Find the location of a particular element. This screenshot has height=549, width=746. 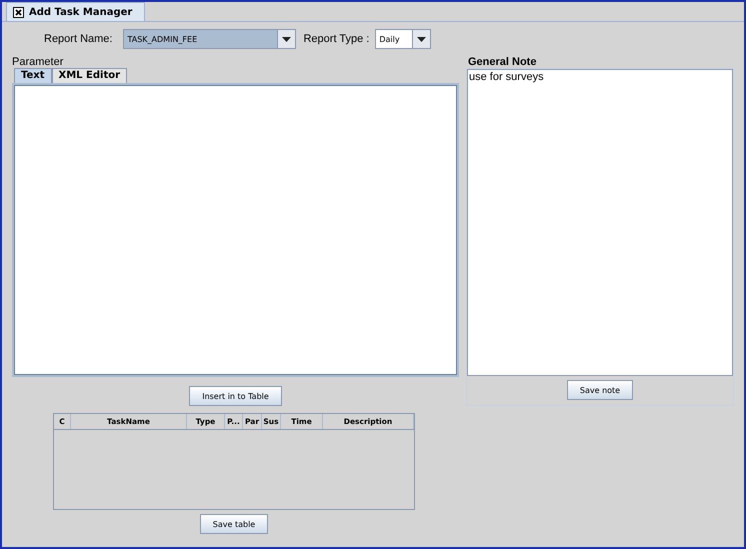

report-name-dropdown: TASK_ADMIN_FEE is located at coordinates (209, 39).